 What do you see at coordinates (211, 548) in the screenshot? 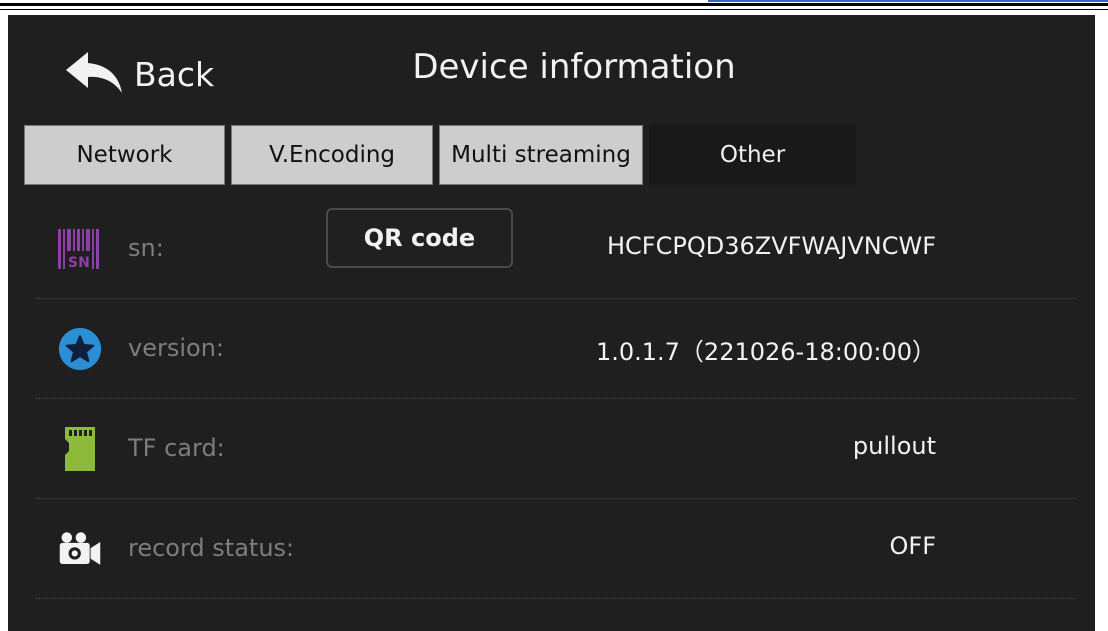
I see `record-status-label: record status:` at bounding box center [211, 548].